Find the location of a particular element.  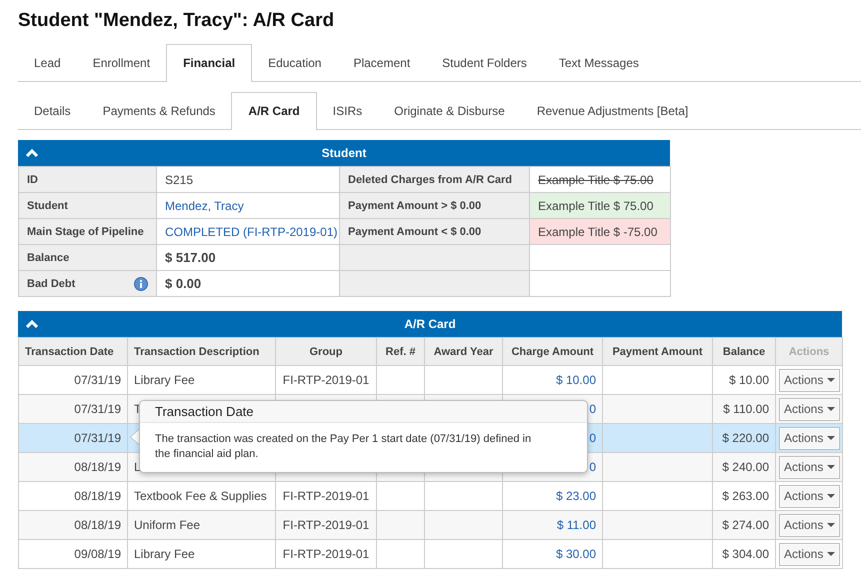

panel-title: A/R Card is located at coordinates (430, 324).